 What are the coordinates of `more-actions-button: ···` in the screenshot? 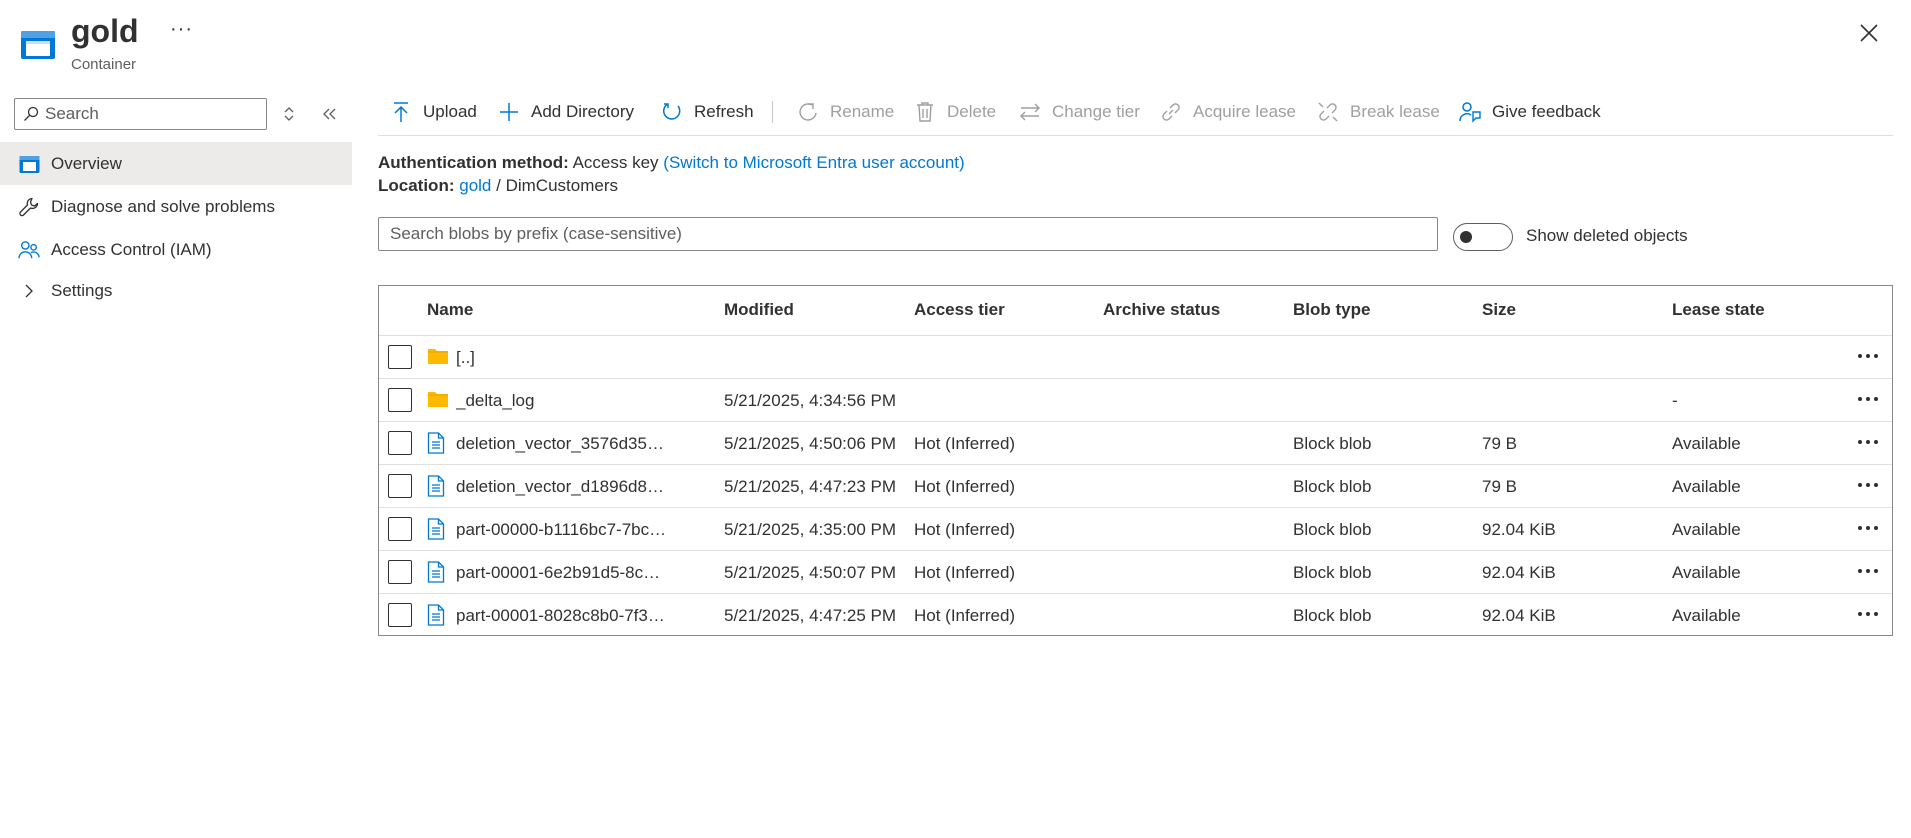 It's located at (181, 29).